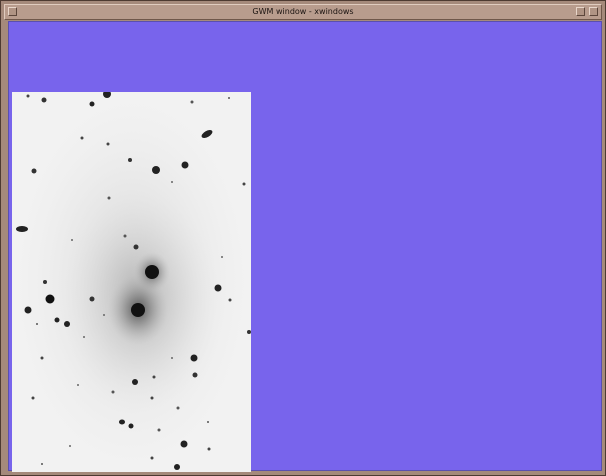  I want to click on title-bar: GWM window - xwindows, so click(303, 12).